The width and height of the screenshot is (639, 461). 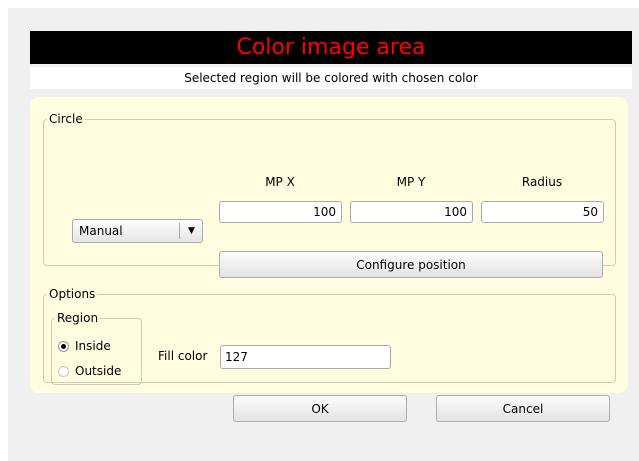 What do you see at coordinates (542, 212) in the screenshot?
I see `radius-input` at bounding box center [542, 212].